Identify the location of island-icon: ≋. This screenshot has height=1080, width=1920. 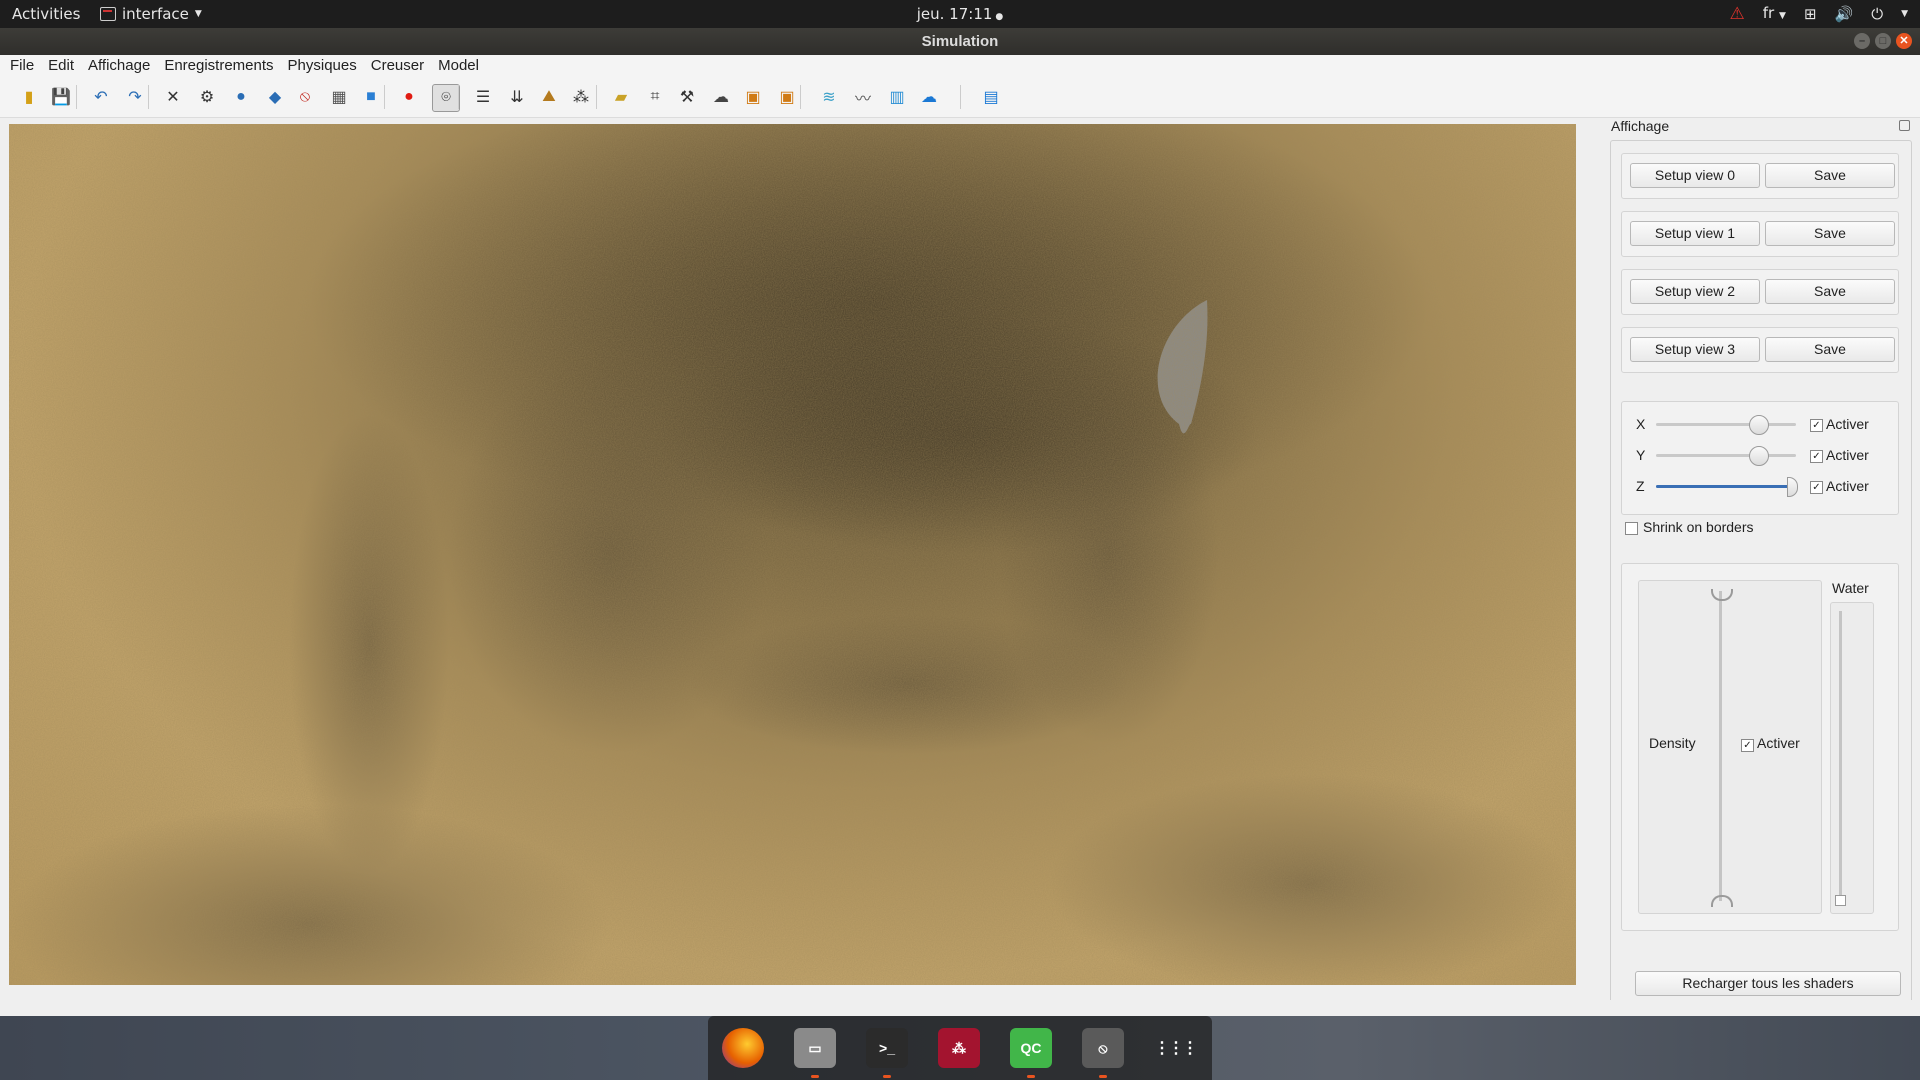
(829, 97).